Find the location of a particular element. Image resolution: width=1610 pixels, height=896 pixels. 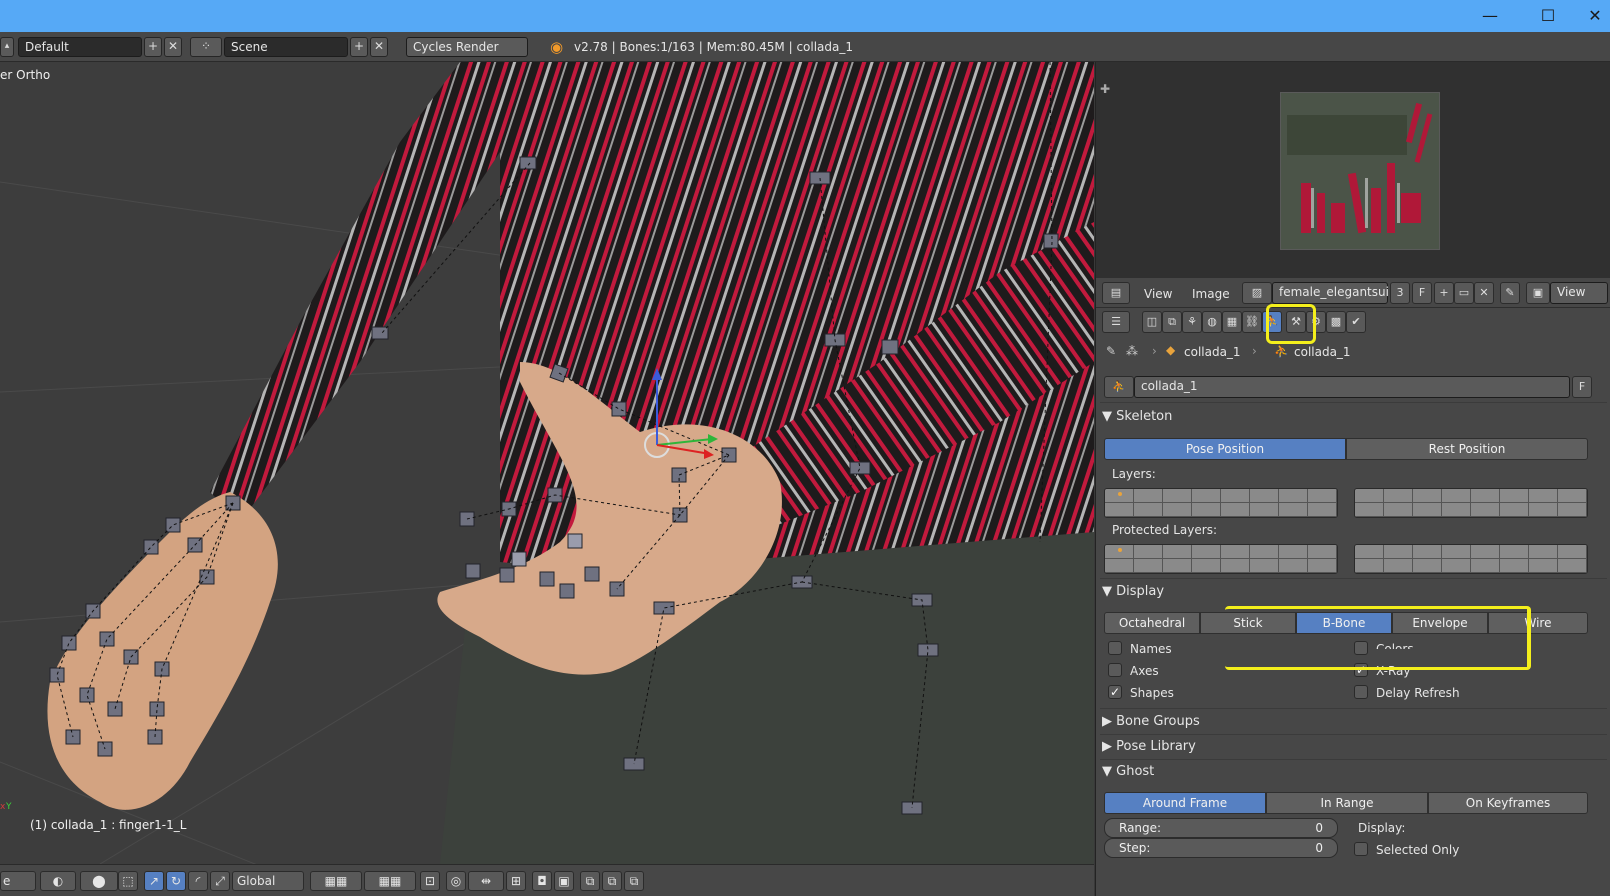

pose-copy-icon: ⧉ is located at coordinates (590, 881).